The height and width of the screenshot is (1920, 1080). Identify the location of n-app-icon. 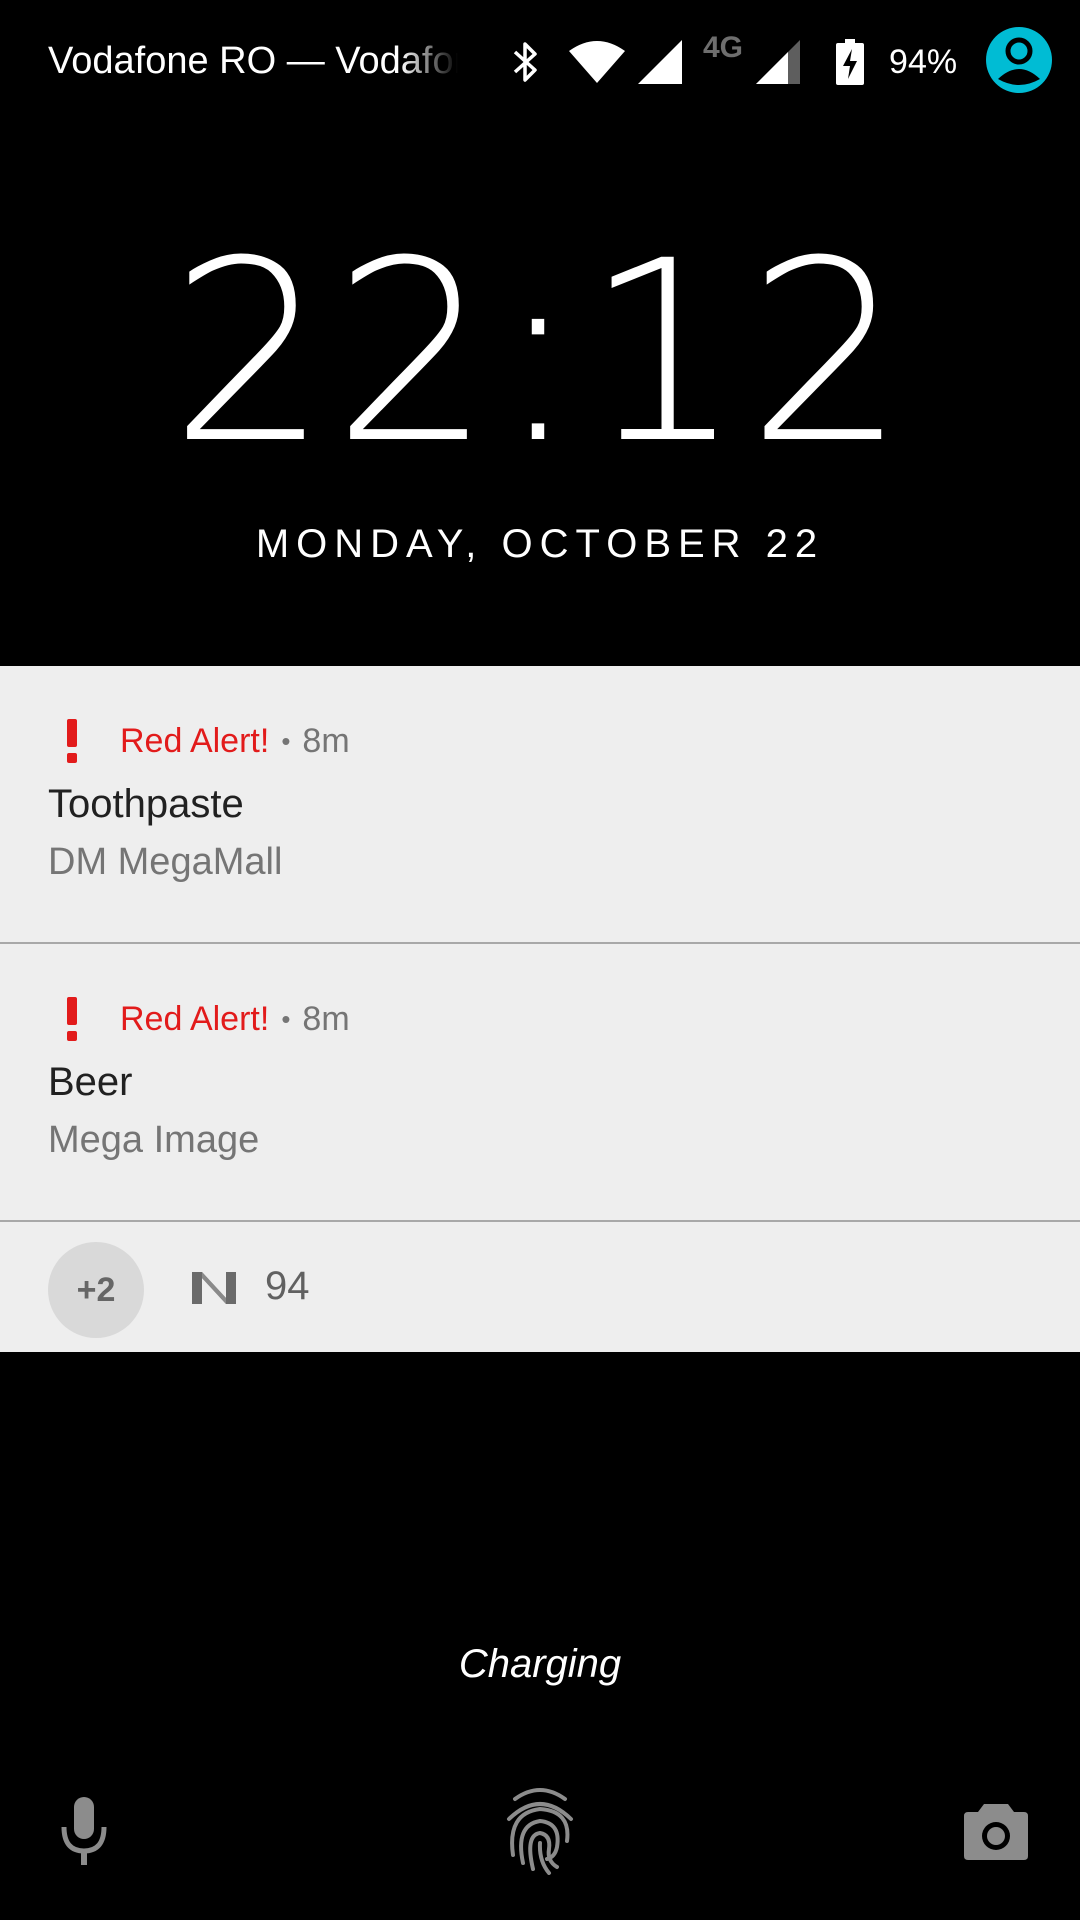
(214, 1289).